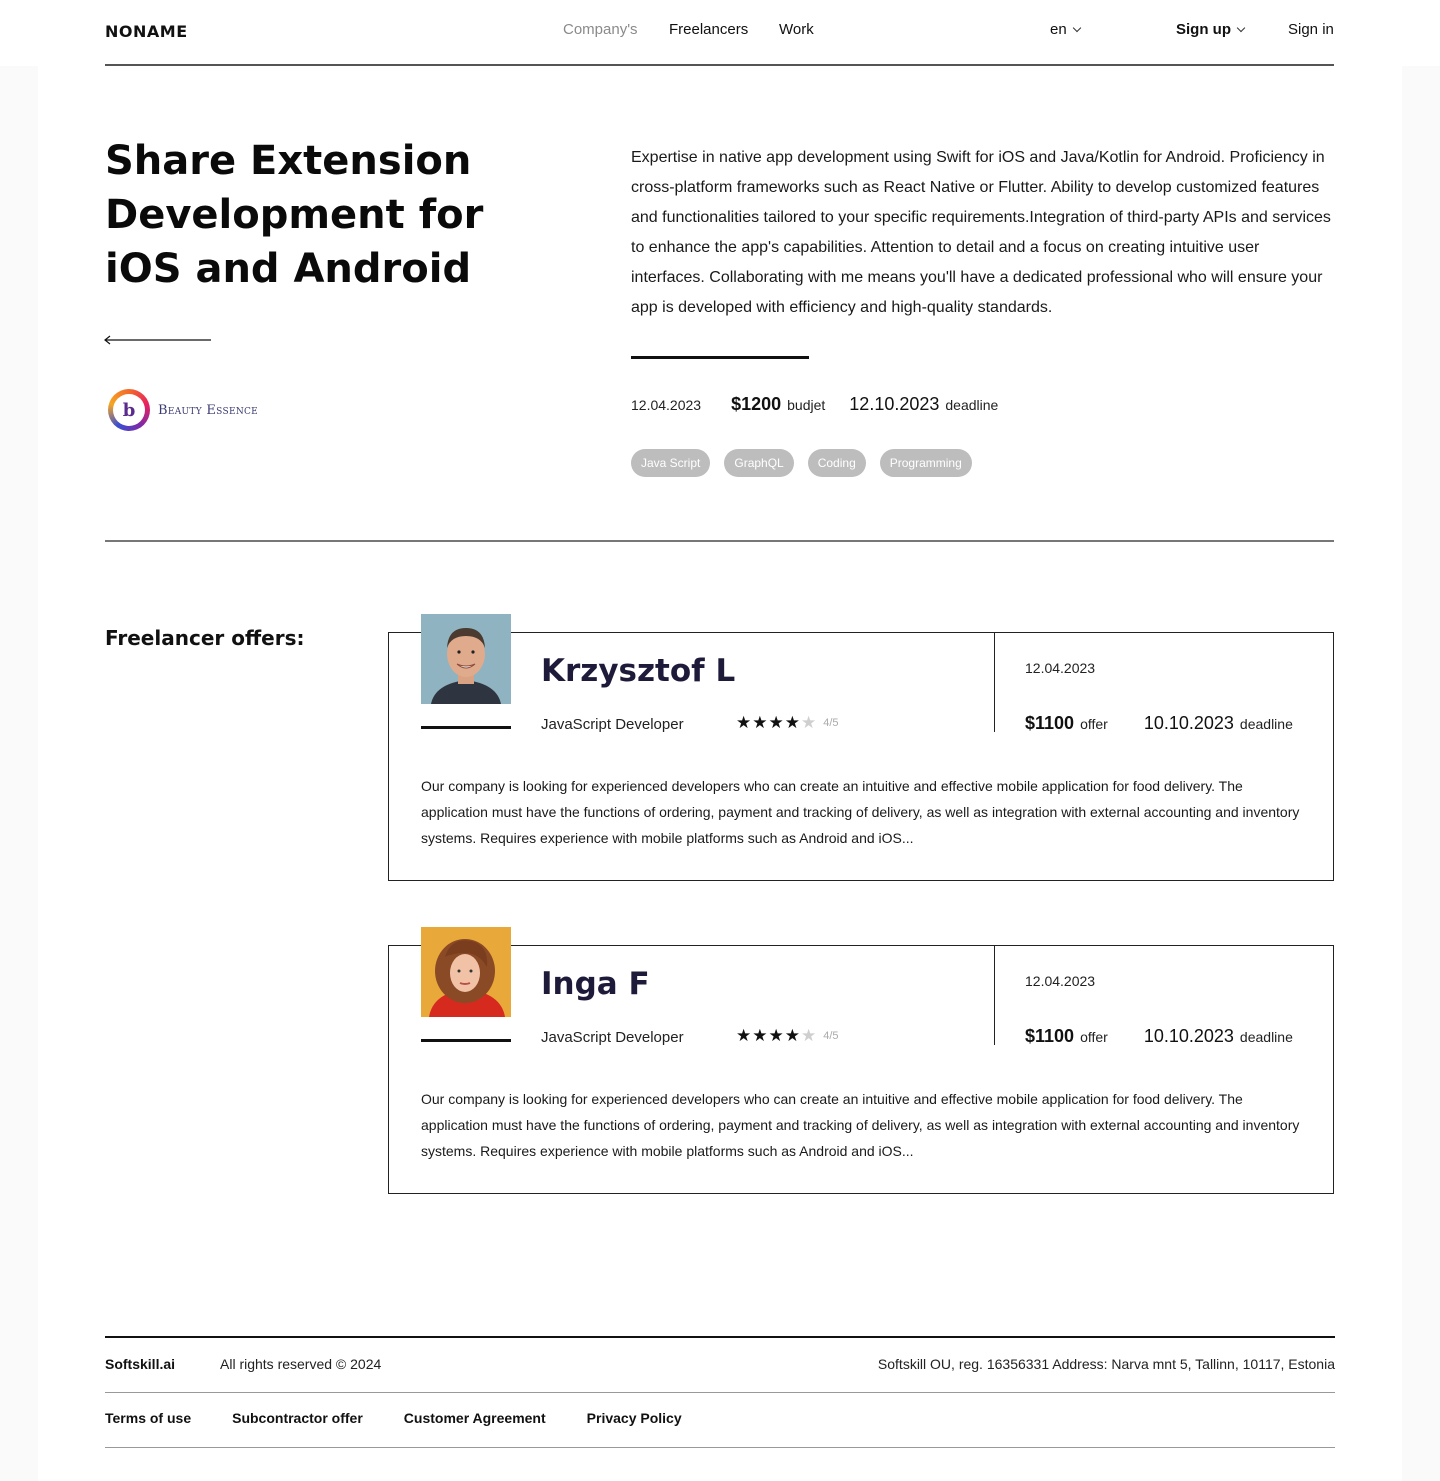 This screenshot has height=1481, width=1440. What do you see at coordinates (1058, 29) in the screenshot?
I see `language-label: en` at bounding box center [1058, 29].